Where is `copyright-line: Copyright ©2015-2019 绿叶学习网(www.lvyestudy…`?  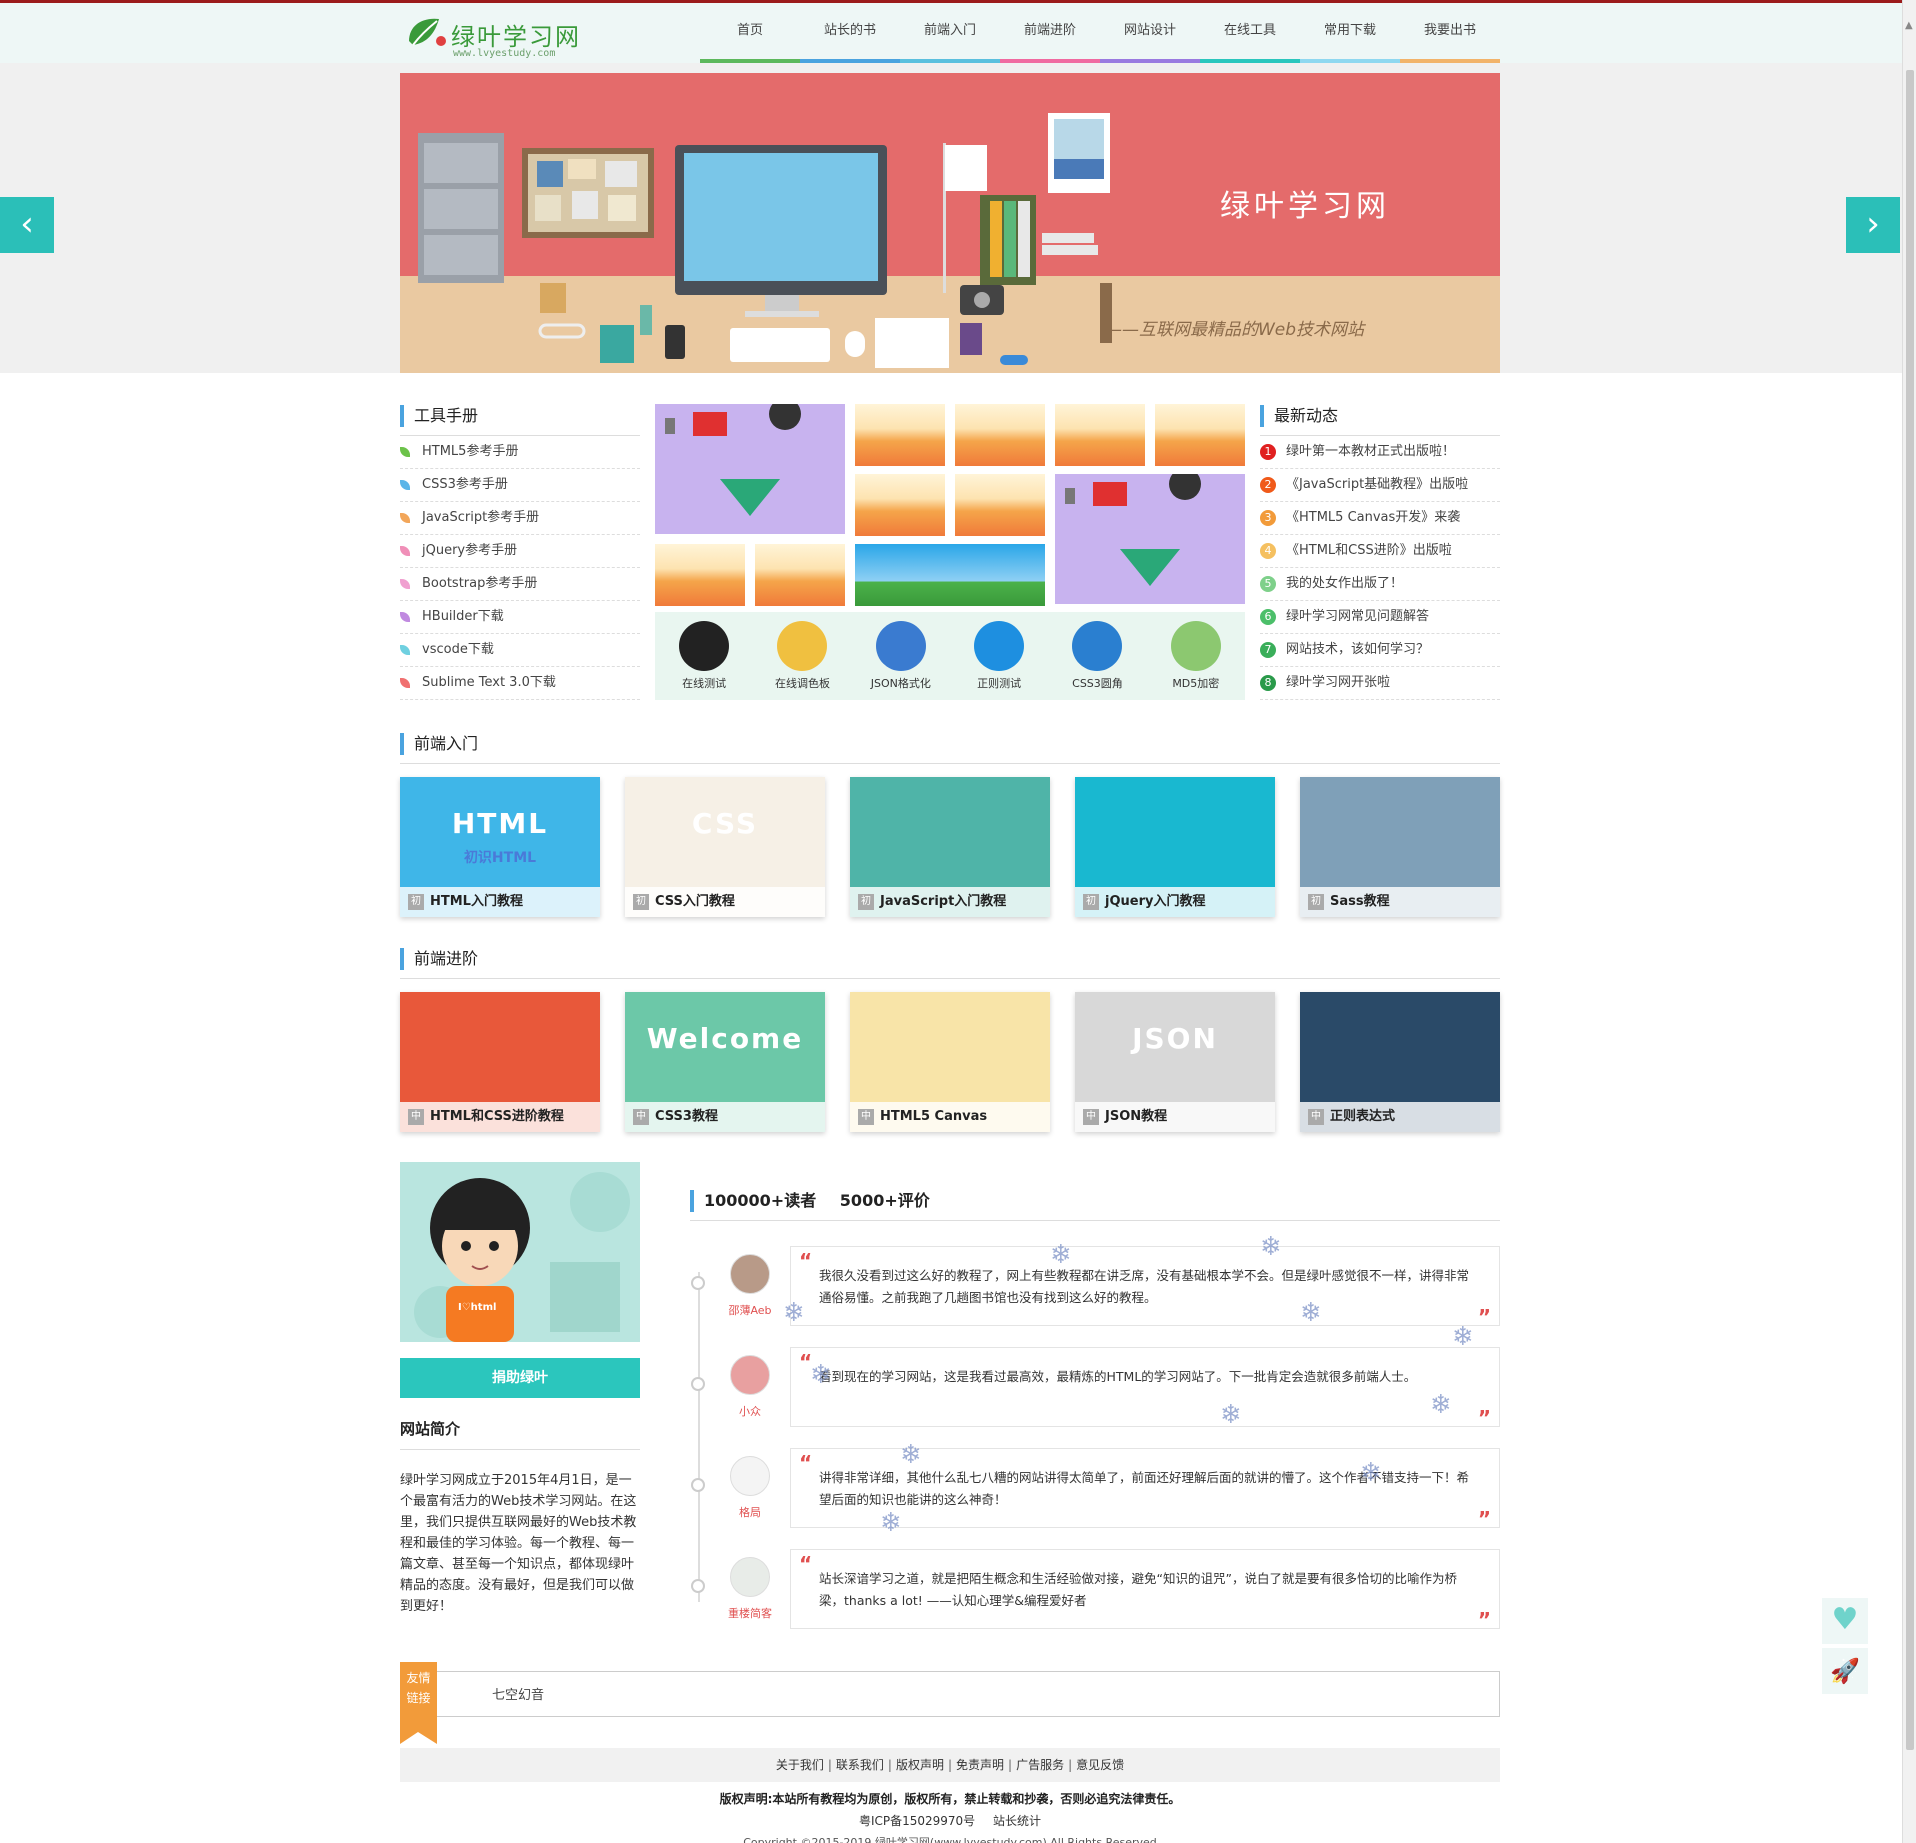 copyright-line: Copyright ©2015-2019 绿叶学习网(www.lvyestudy… is located at coordinates (950, 1839).